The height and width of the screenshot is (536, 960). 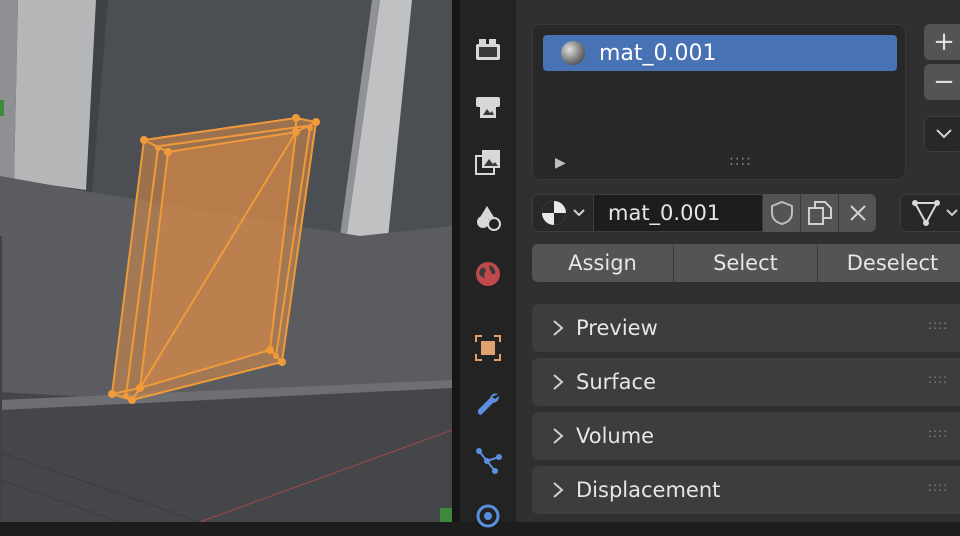 I want to click on duplicate-icon, so click(x=819, y=213).